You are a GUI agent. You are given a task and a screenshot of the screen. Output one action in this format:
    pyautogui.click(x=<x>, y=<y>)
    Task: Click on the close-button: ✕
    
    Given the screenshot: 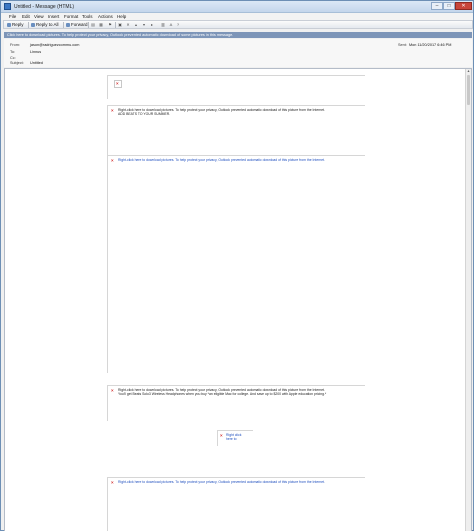 What is the action you would take?
    pyautogui.click(x=463, y=6)
    